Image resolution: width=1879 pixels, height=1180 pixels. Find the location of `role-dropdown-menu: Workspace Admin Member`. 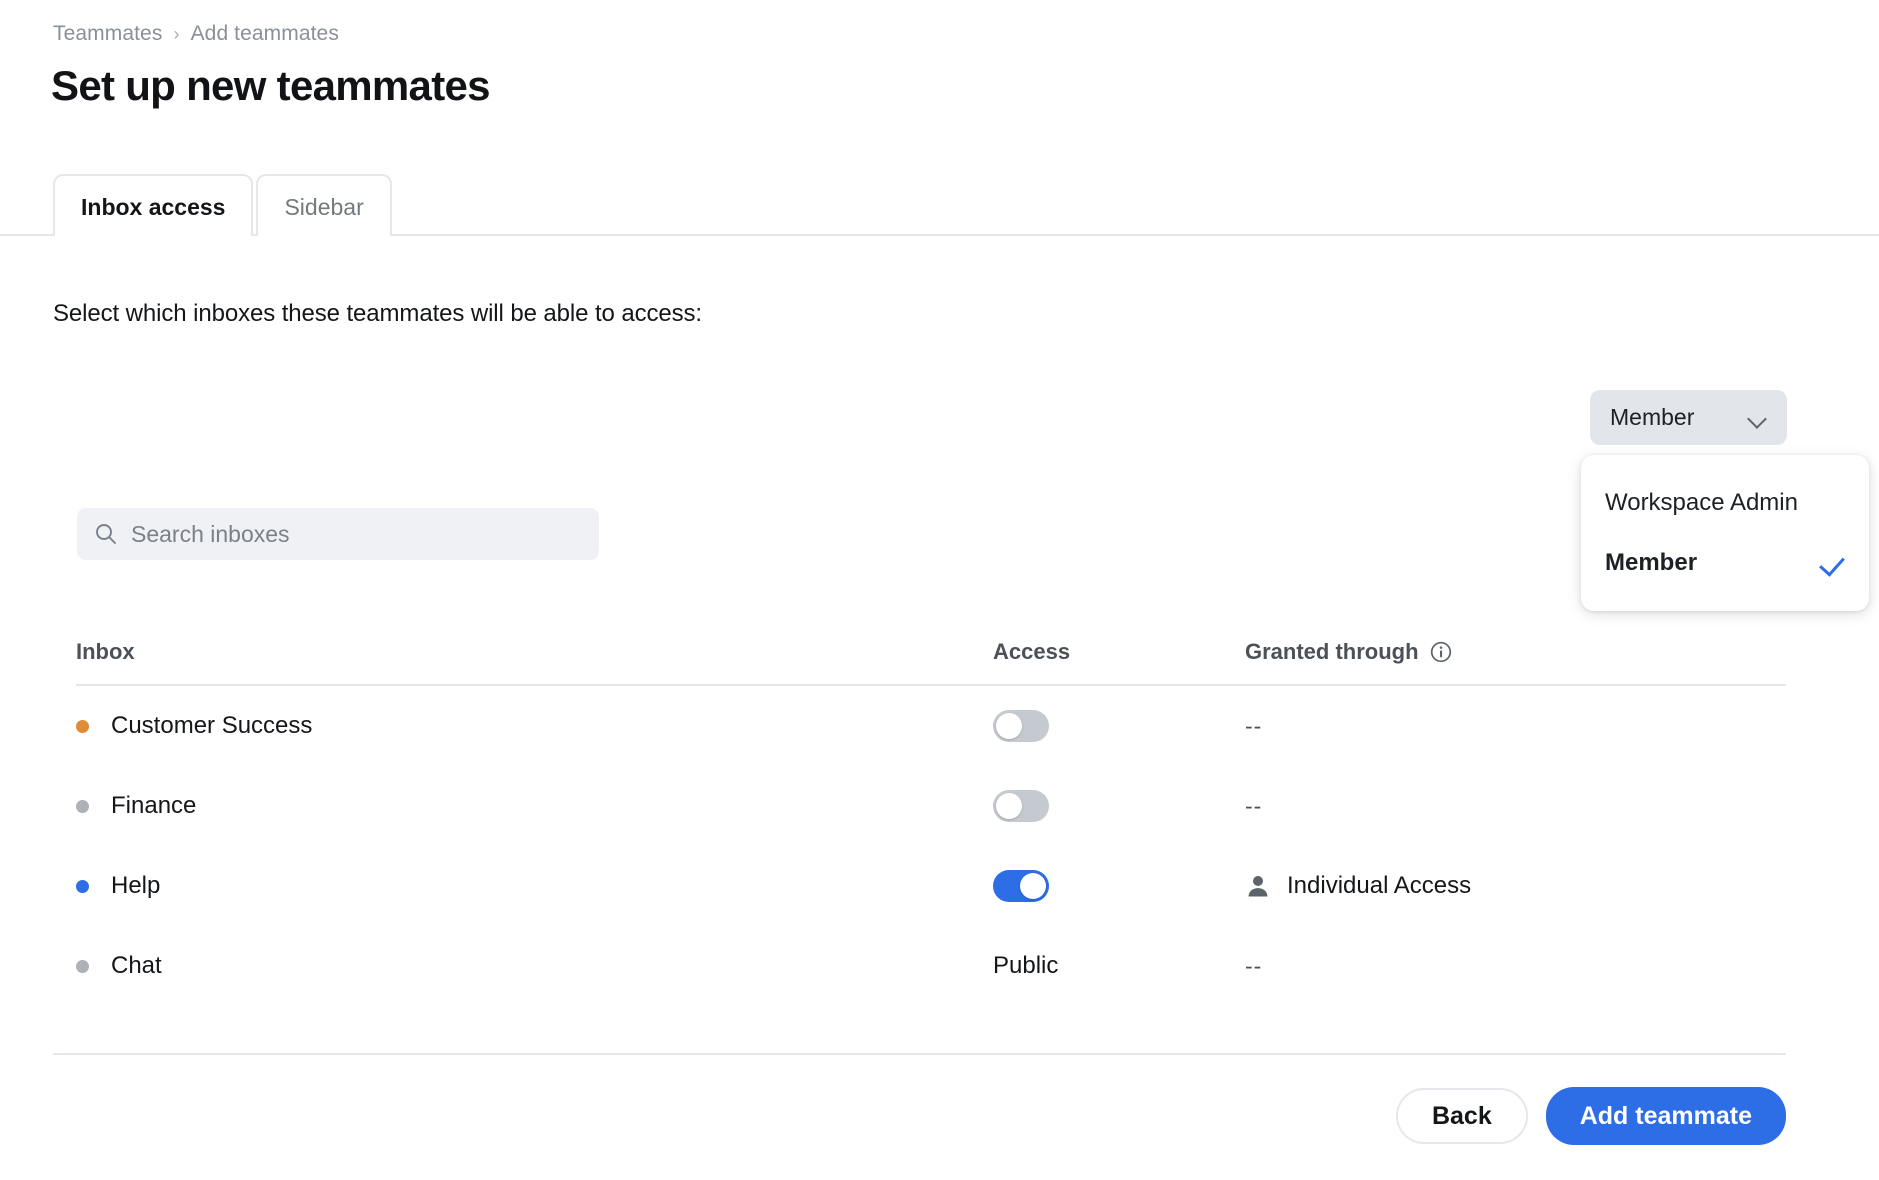

role-dropdown-menu: Workspace Admin Member is located at coordinates (1725, 533).